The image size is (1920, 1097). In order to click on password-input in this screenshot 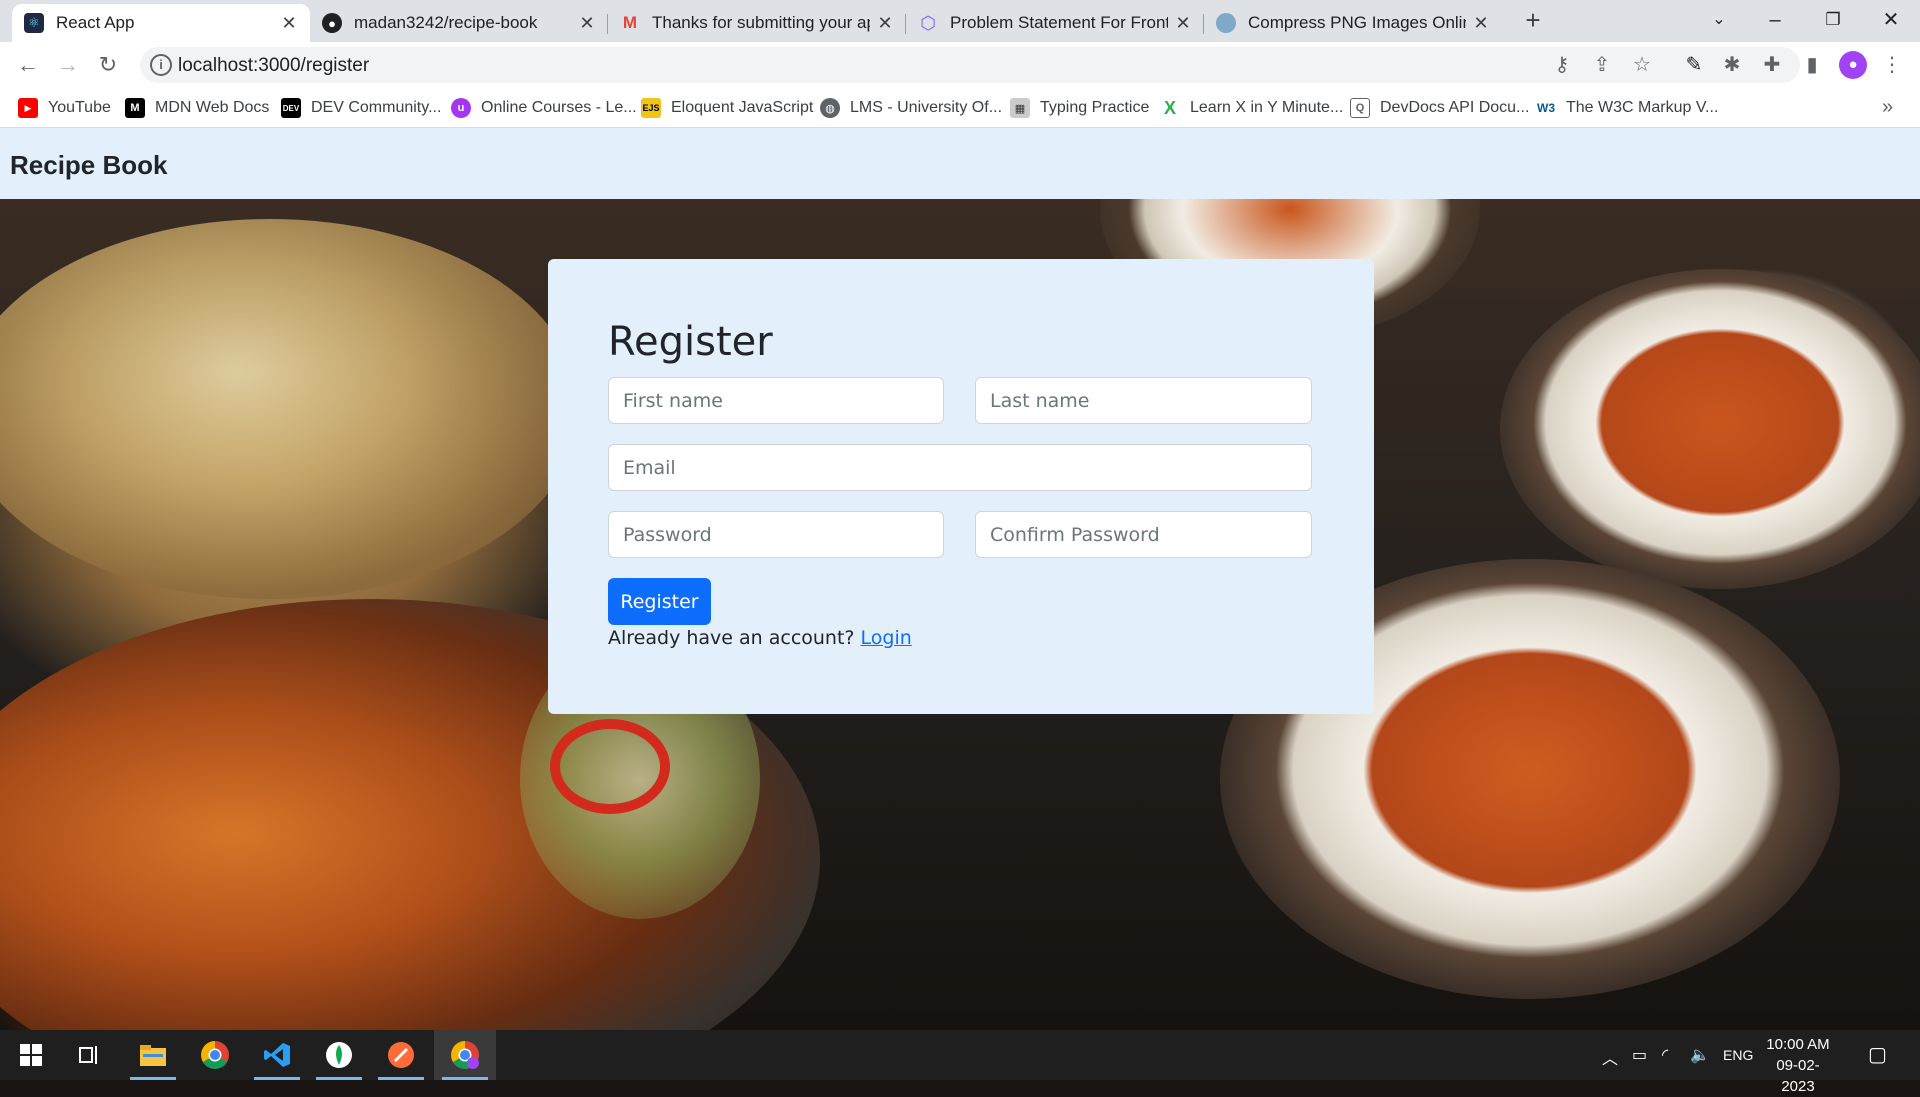, I will do `click(776, 534)`.